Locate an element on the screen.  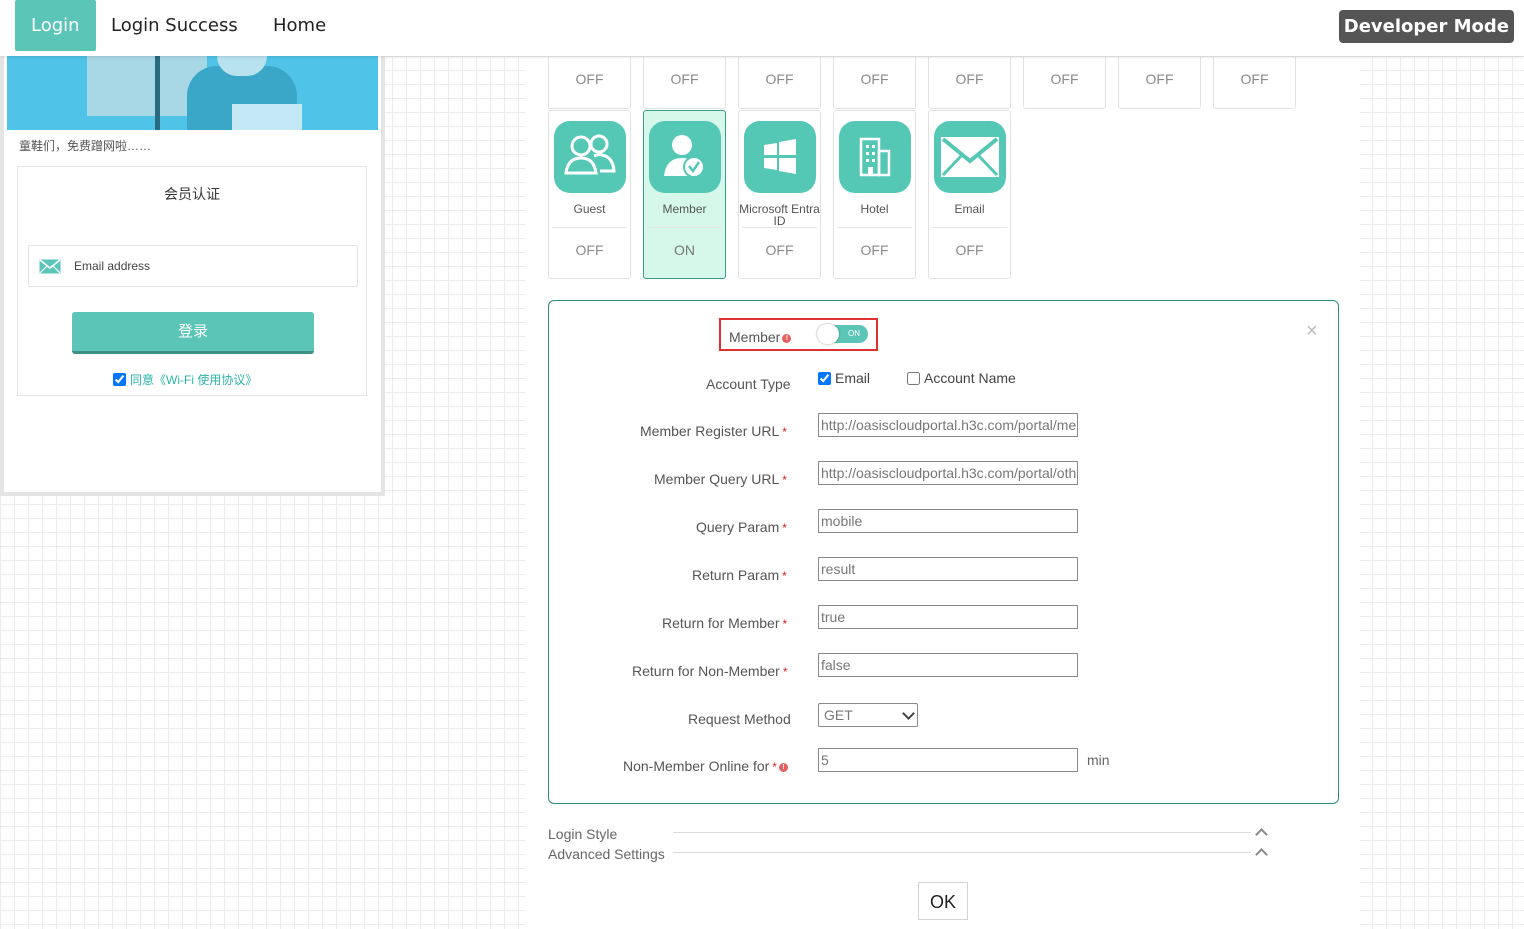
member-check-icon is located at coordinates (685, 157).